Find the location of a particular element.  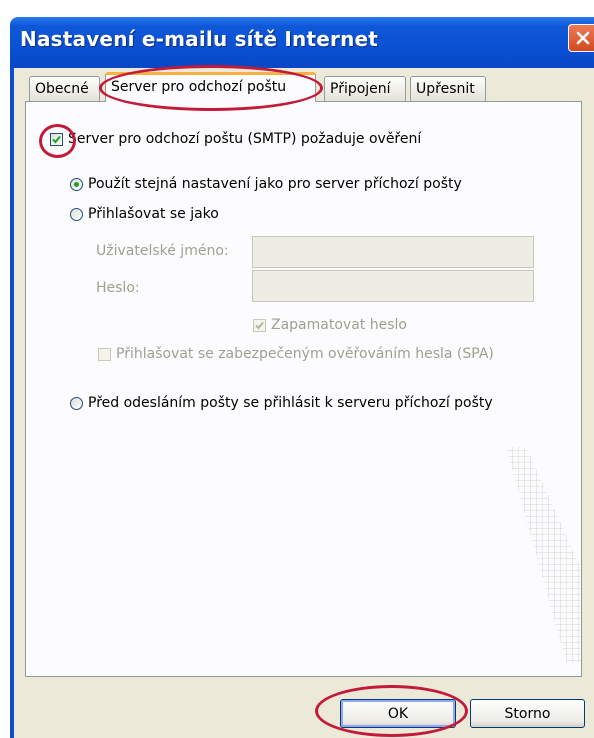

cancel-button: Storno is located at coordinates (527, 713).